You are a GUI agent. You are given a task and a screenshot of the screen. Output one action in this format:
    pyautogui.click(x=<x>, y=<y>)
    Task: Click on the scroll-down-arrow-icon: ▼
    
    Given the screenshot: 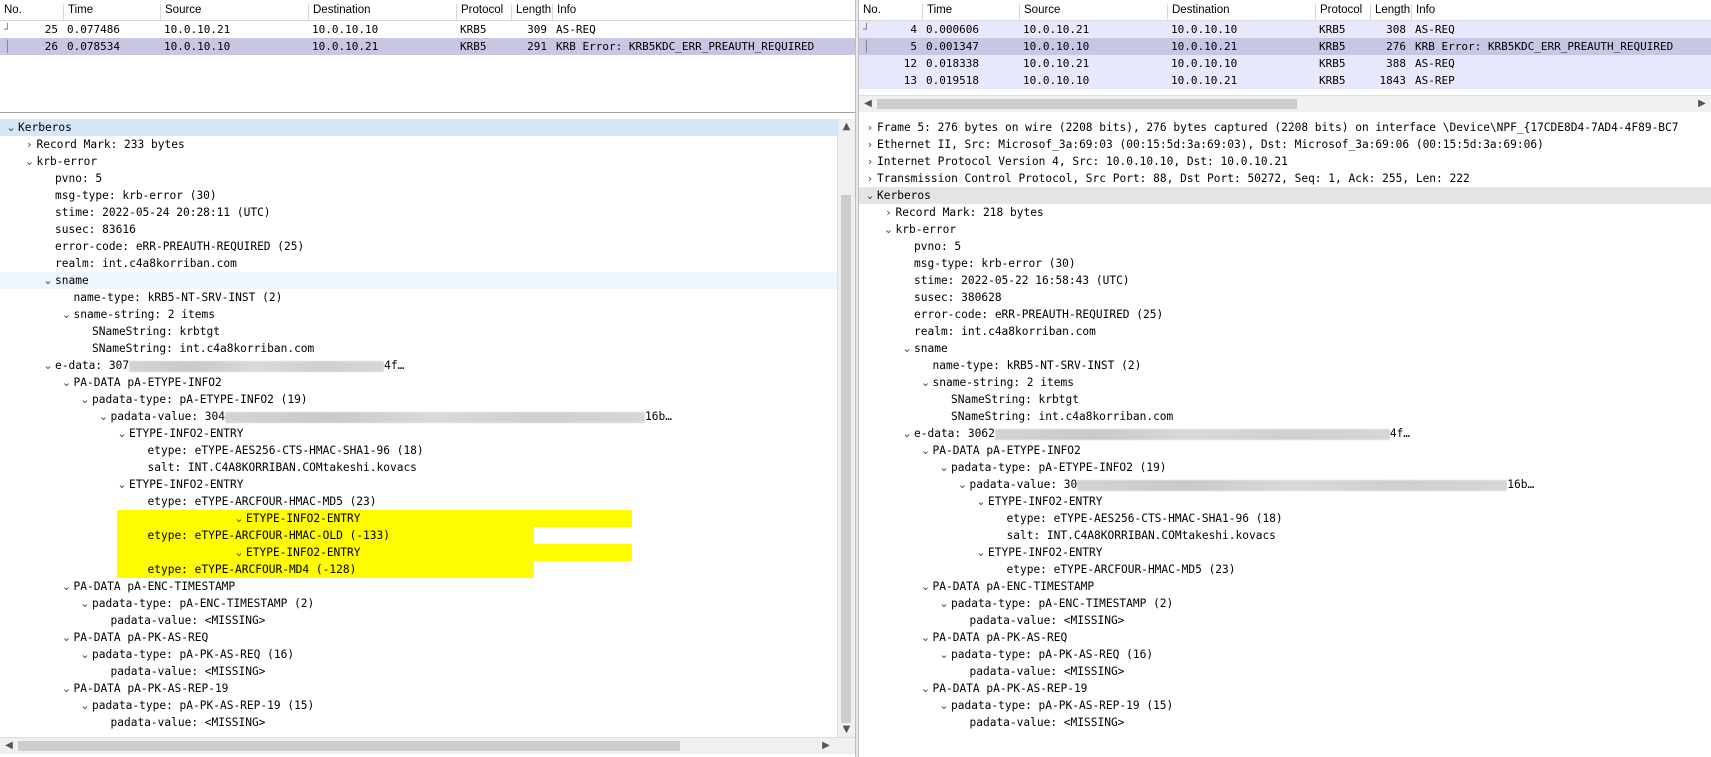 What is the action you would take?
    pyautogui.click(x=846, y=729)
    